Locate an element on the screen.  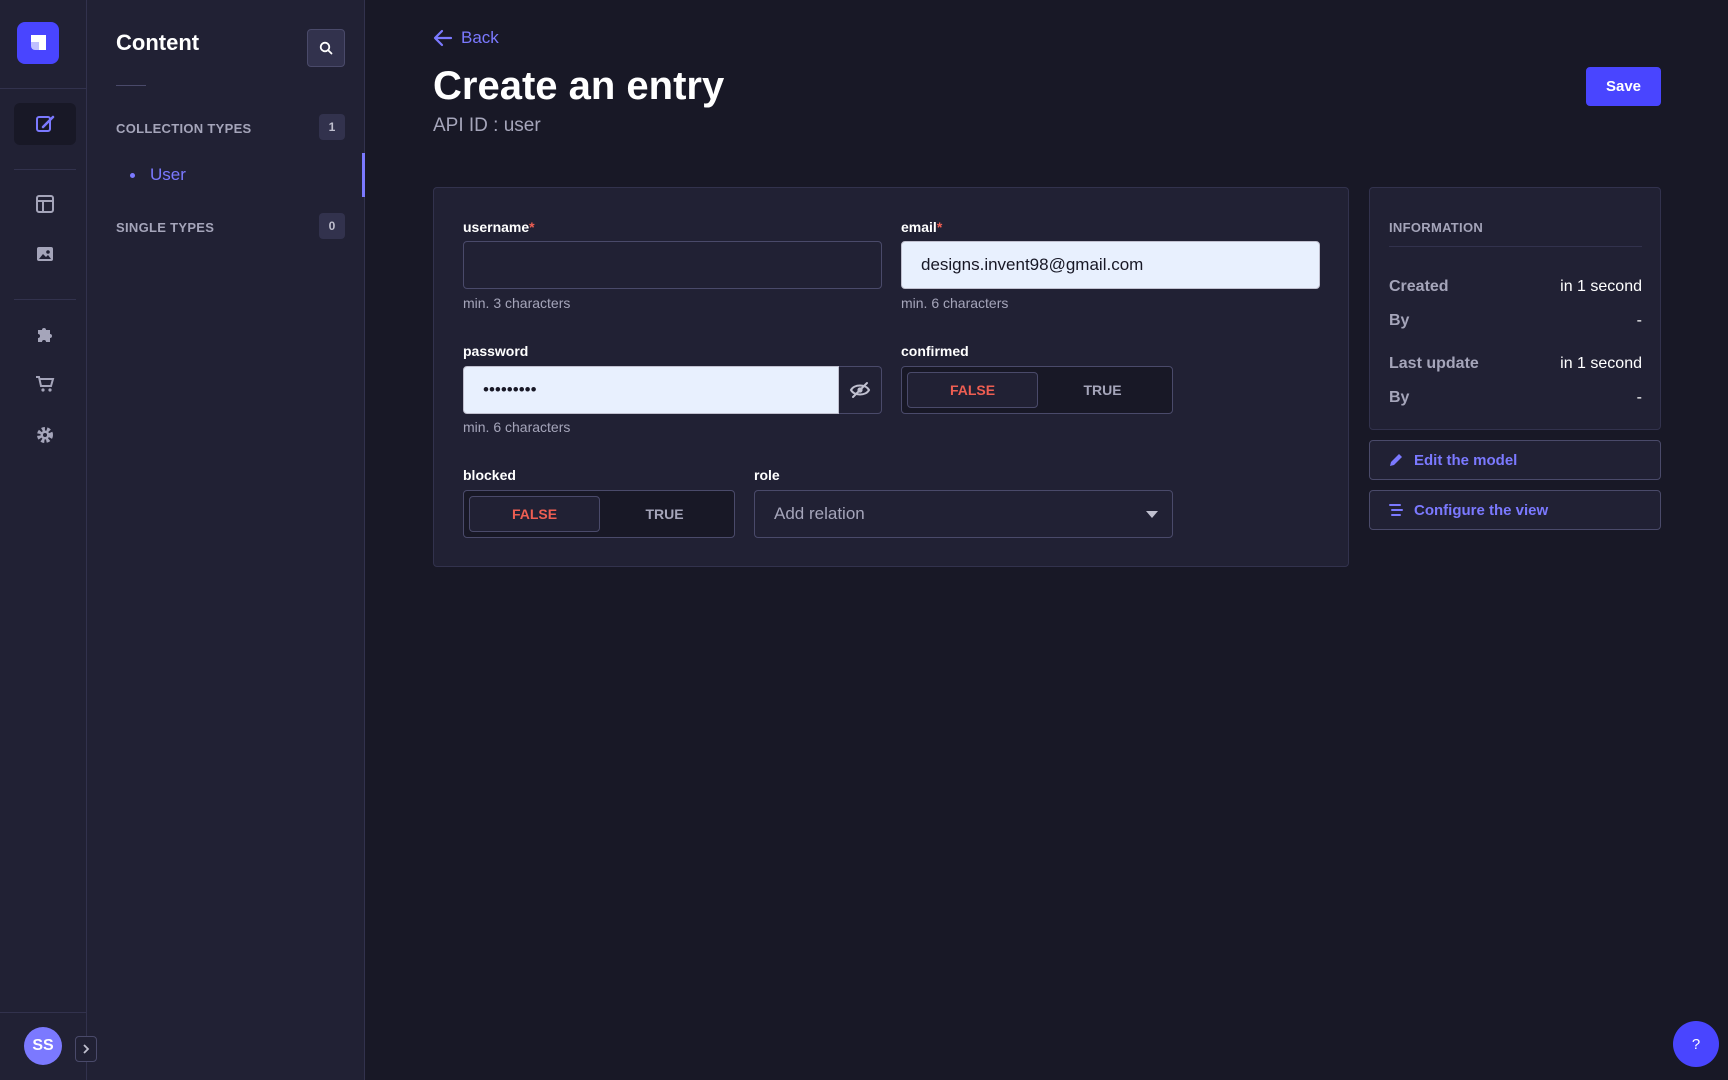
nav-content-type-builder is located at coordinates (45, 204).